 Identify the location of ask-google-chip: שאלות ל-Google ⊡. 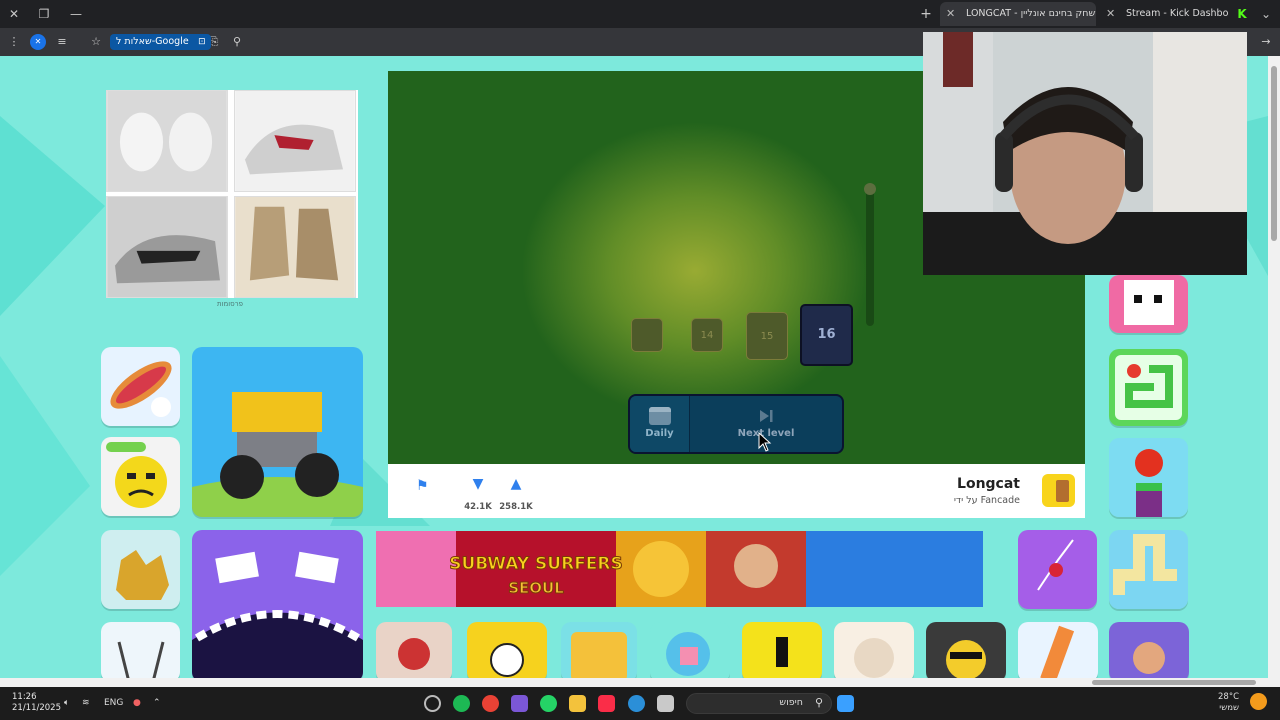
(160, 42).